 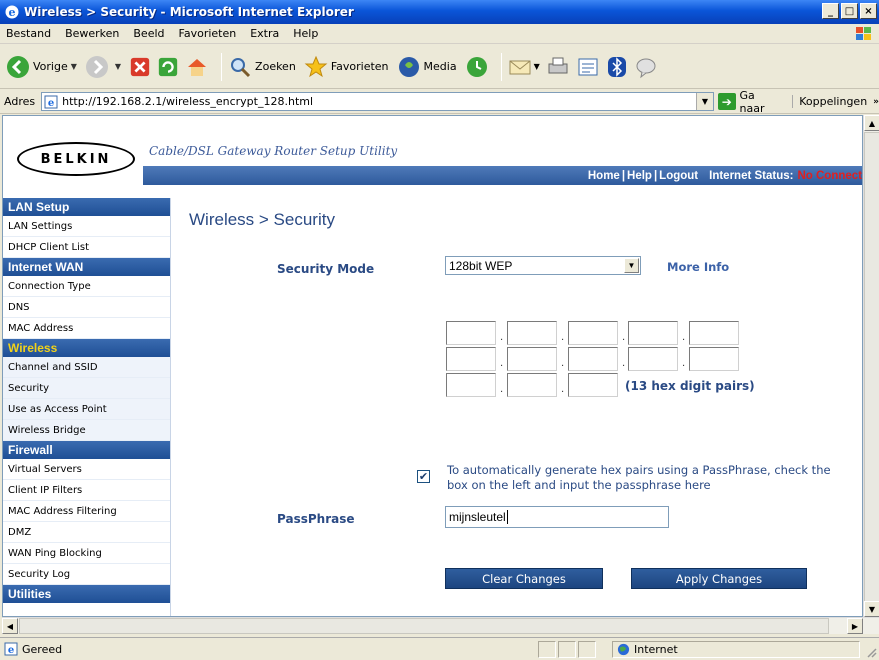 I want to click on zone-label: Internet, so click(x=656, y=649).